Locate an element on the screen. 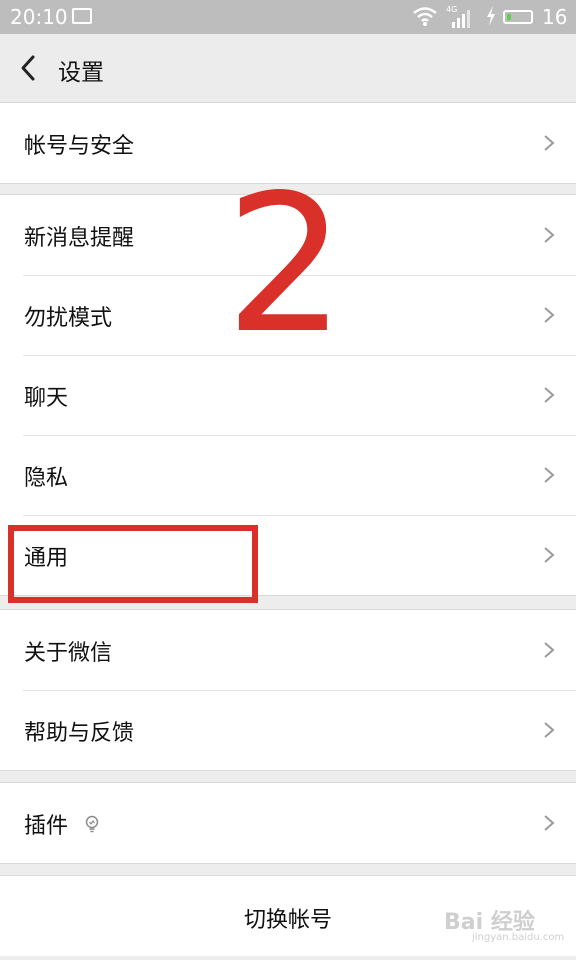 The width and height of the screenshot is (576, 960). status-bar: 20:10 4G 16 is located at coordinates (288, 17).